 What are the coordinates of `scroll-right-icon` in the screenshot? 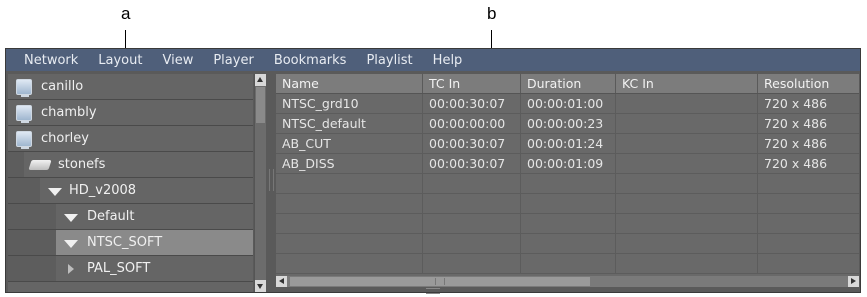 It's located at (853, 281).